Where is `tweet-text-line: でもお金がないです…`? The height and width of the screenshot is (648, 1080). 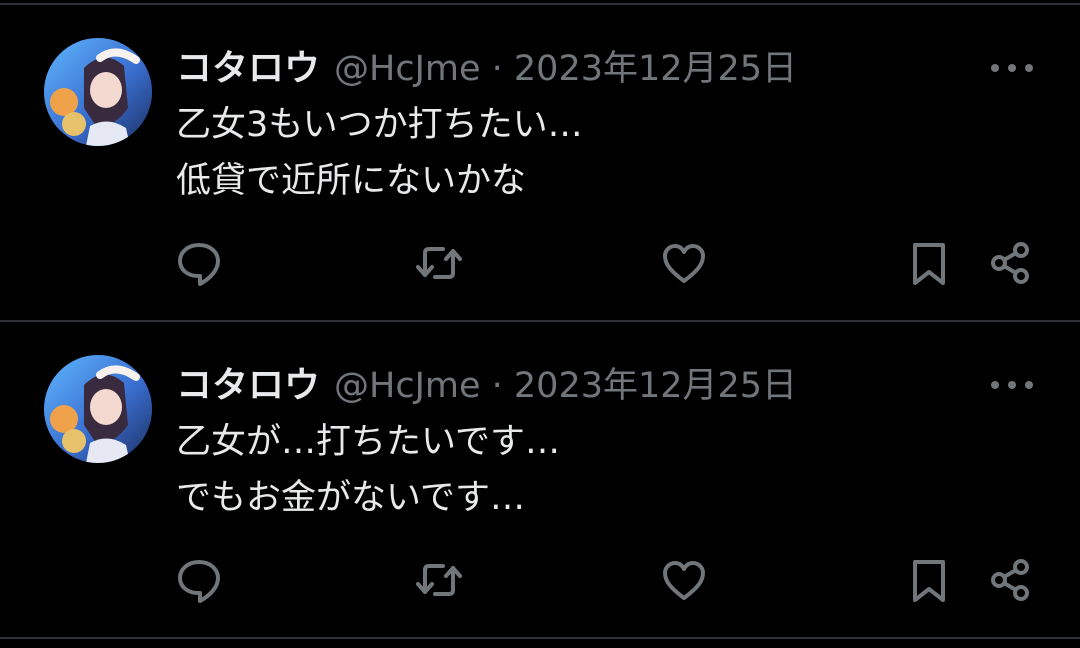
tweet-text-line: でもお金がないです… is located at coordinates (350, 498).